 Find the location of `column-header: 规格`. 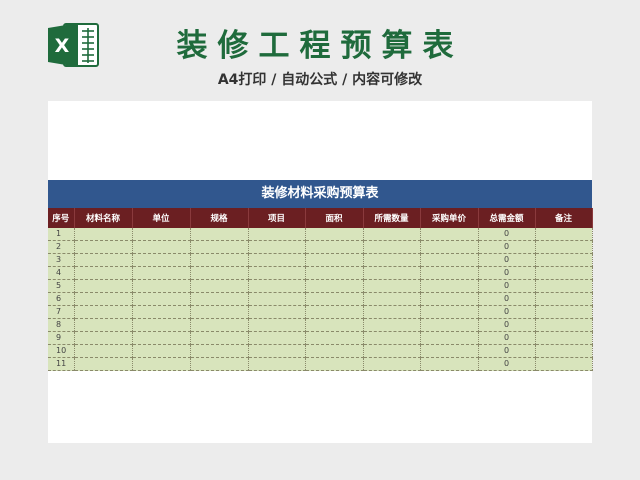

column-header: 规格 is located at coordinates (219, 218).